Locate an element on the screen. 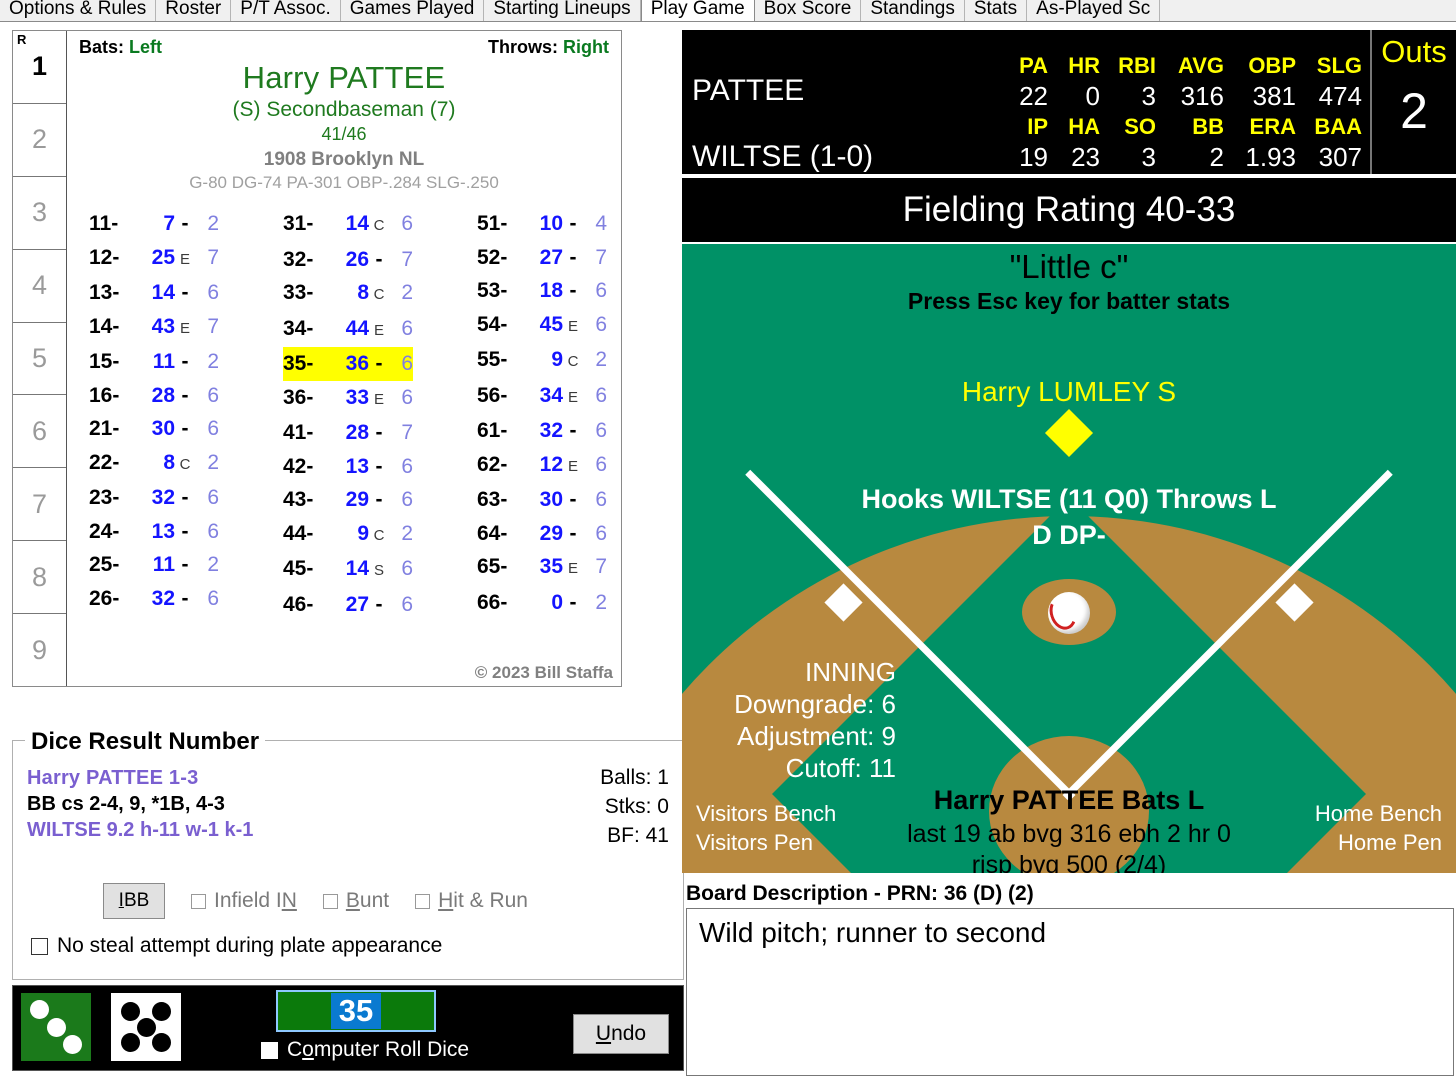  dice-fielder-number: 7 is located at coordinates (213, 257).